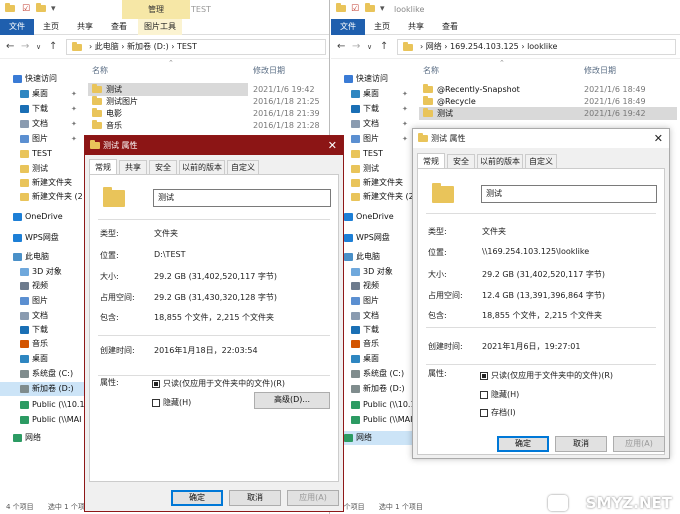  Describe the element at coordinates (371, 329) in the screenshot. I see `nav-item-label: 下载` at that location.